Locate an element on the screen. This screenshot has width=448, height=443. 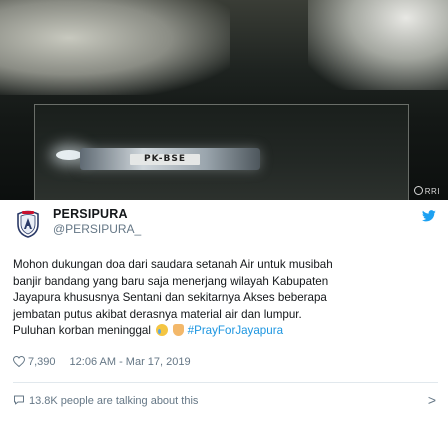
crying-face-icon is located at coordinates (162, 330).